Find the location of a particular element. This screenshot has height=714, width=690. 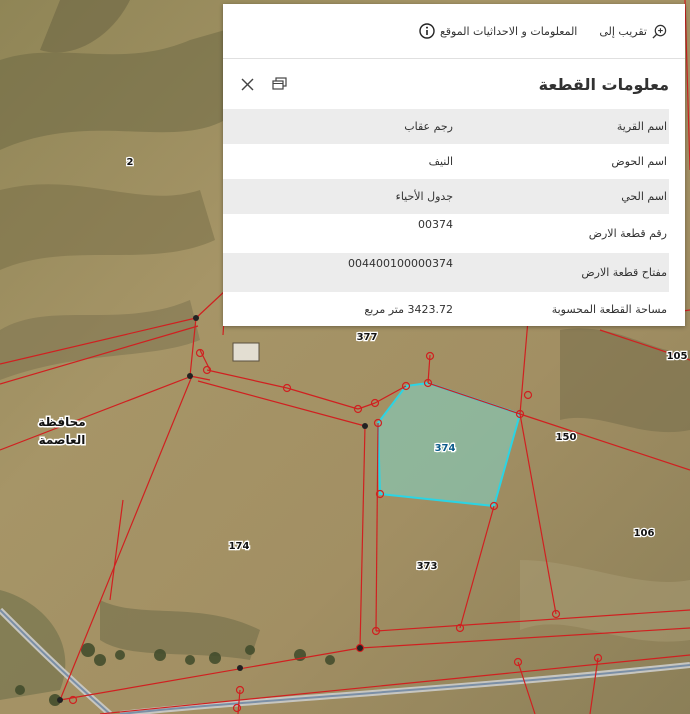

governorate-label: العاصمة is located at coordinates (62, 440).